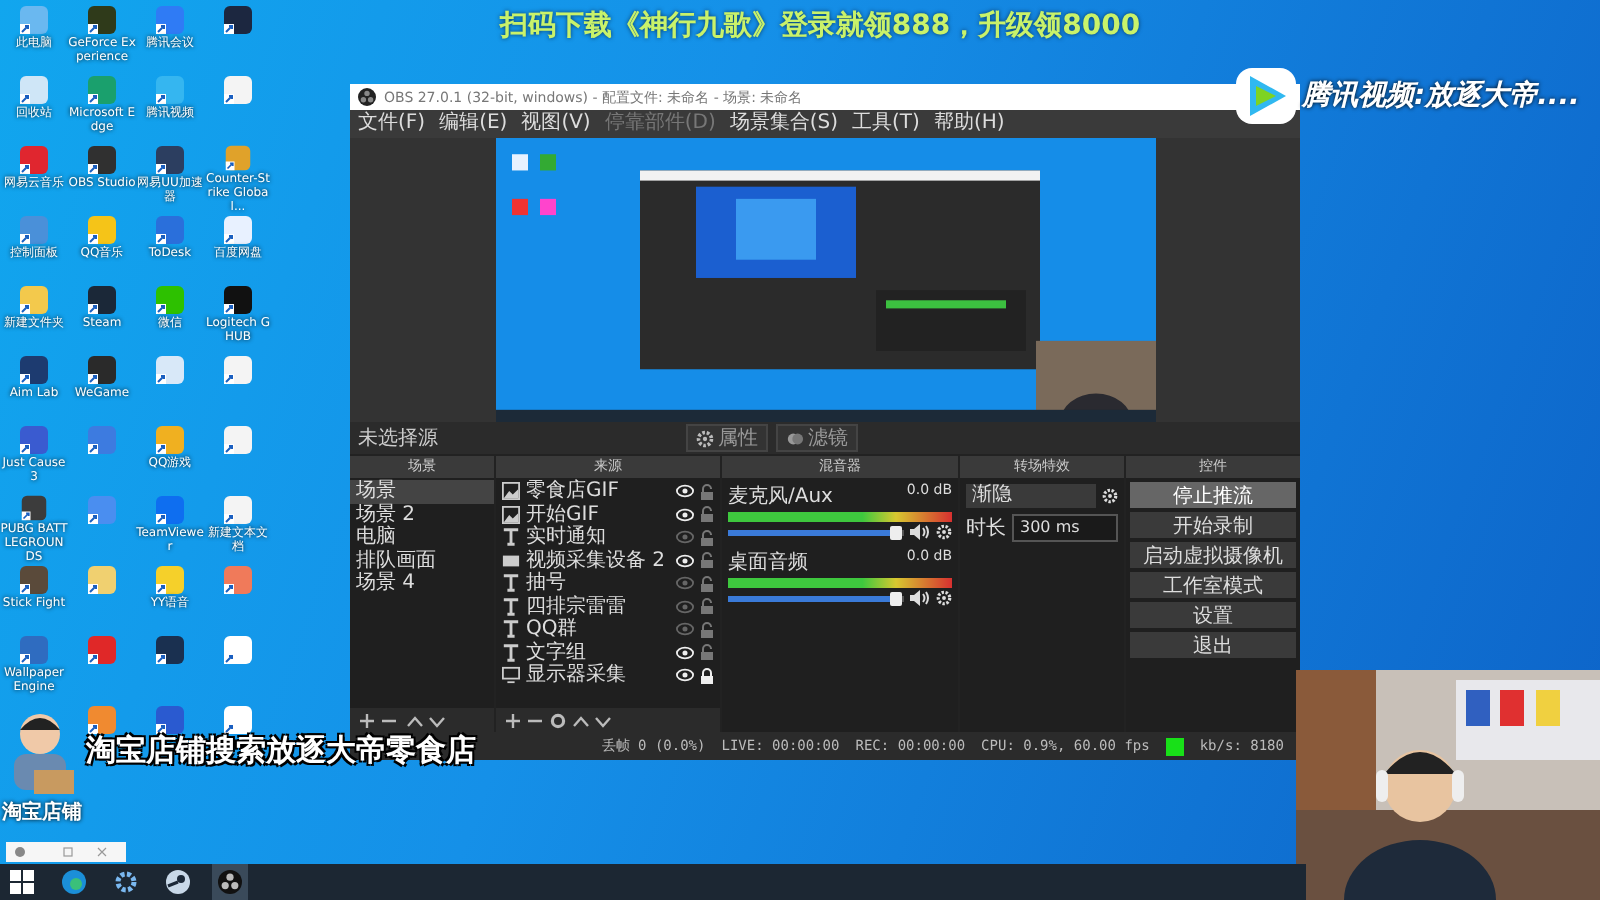  What do you see at coordinates (795, 438) in the screenshot?
I see `filter-icon` at bounding box center [795, 438].